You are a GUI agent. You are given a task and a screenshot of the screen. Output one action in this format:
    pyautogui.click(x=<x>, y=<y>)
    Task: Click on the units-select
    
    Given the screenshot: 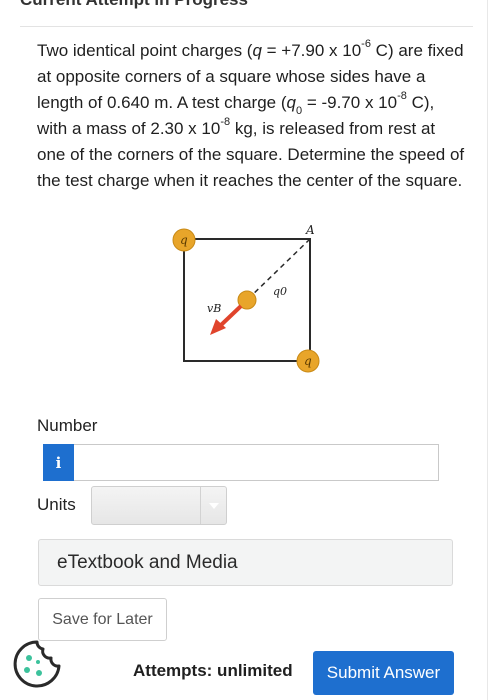 What is the action you would take?
    pyautogui.click(x=159, y=505)
    